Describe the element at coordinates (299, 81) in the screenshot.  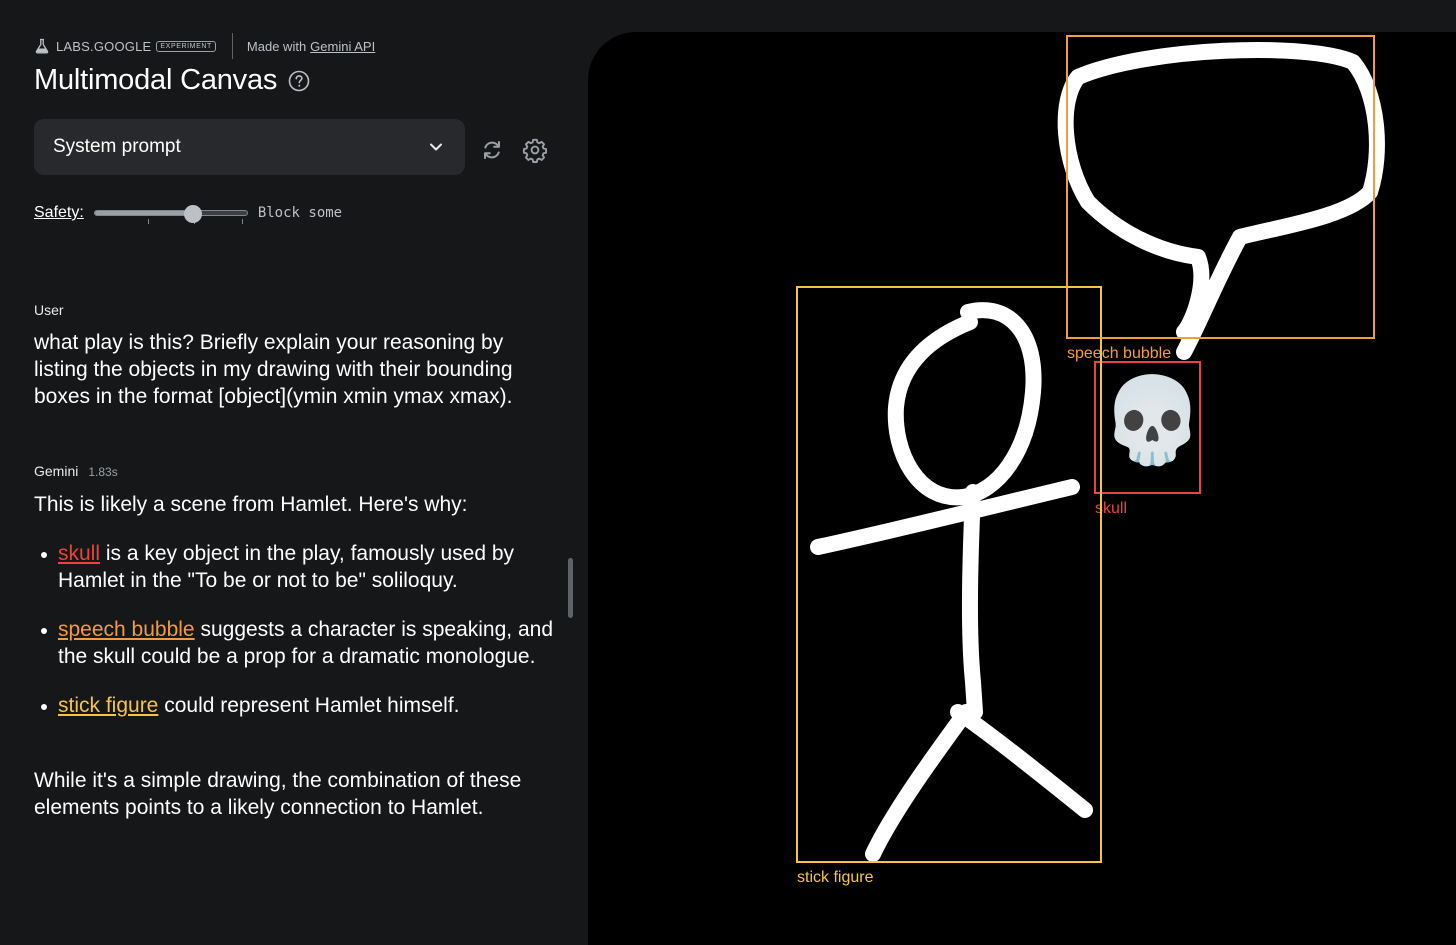
I see `help-circle-icon` at that location.